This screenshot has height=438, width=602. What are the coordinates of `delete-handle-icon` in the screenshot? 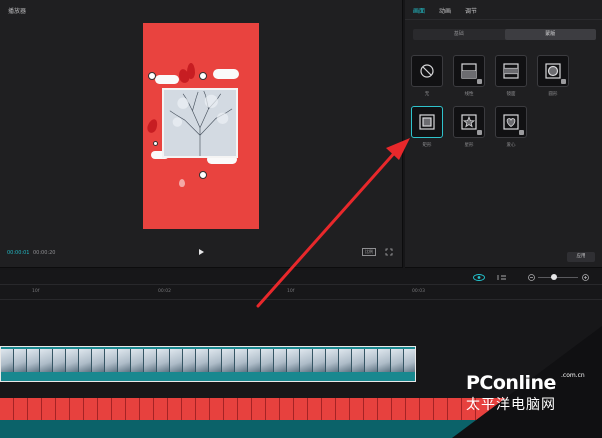 It's located at (203, 76).